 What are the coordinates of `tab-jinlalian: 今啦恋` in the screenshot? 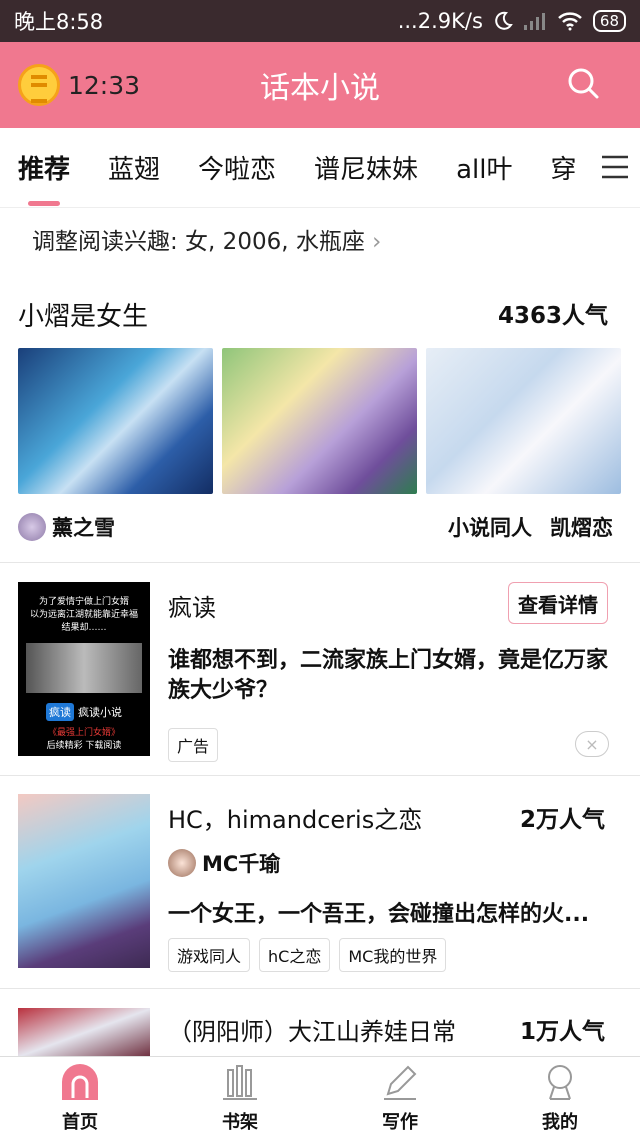 It's located at (237, 167).